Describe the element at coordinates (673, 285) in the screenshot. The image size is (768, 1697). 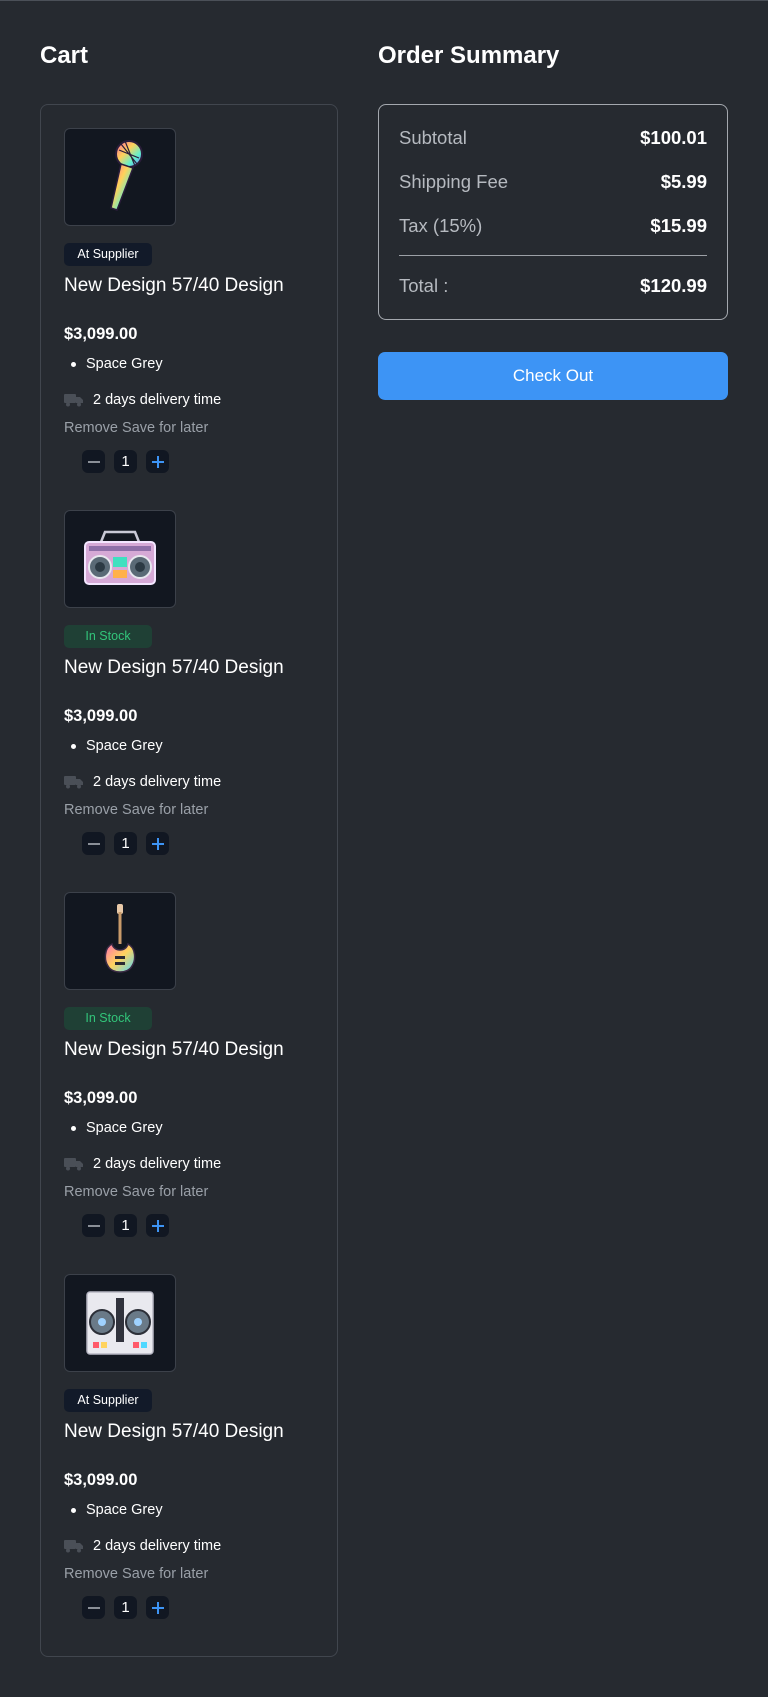
I see `total-value: $120.99` at that location.